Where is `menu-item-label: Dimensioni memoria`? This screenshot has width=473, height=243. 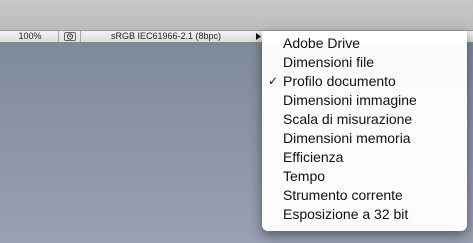 menu-item-label: Dimensioni memoria is located at coordinates (347, 138).